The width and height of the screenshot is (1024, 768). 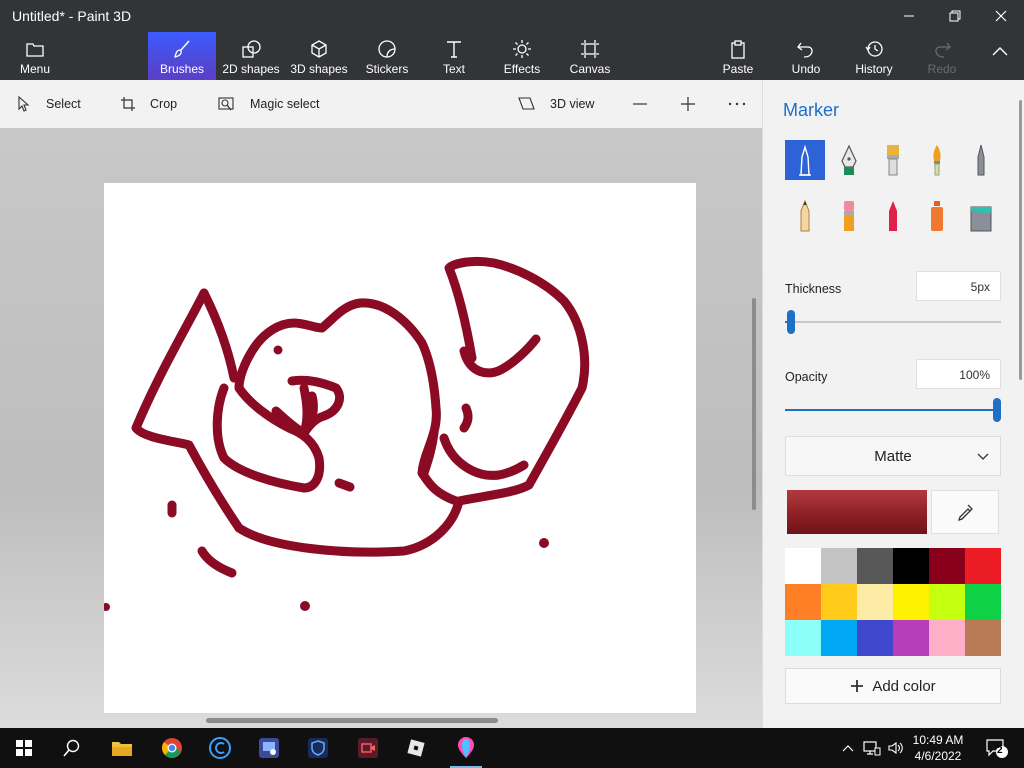 I want to click on menu-button: Menu, so click(x=35, y=56).